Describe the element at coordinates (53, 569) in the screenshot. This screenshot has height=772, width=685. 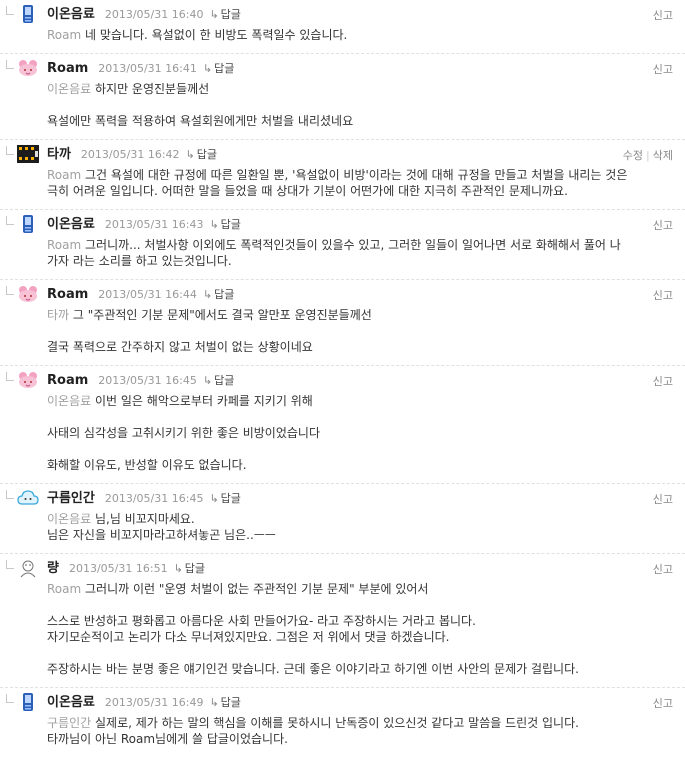
I see `author-name: 량` at that location.